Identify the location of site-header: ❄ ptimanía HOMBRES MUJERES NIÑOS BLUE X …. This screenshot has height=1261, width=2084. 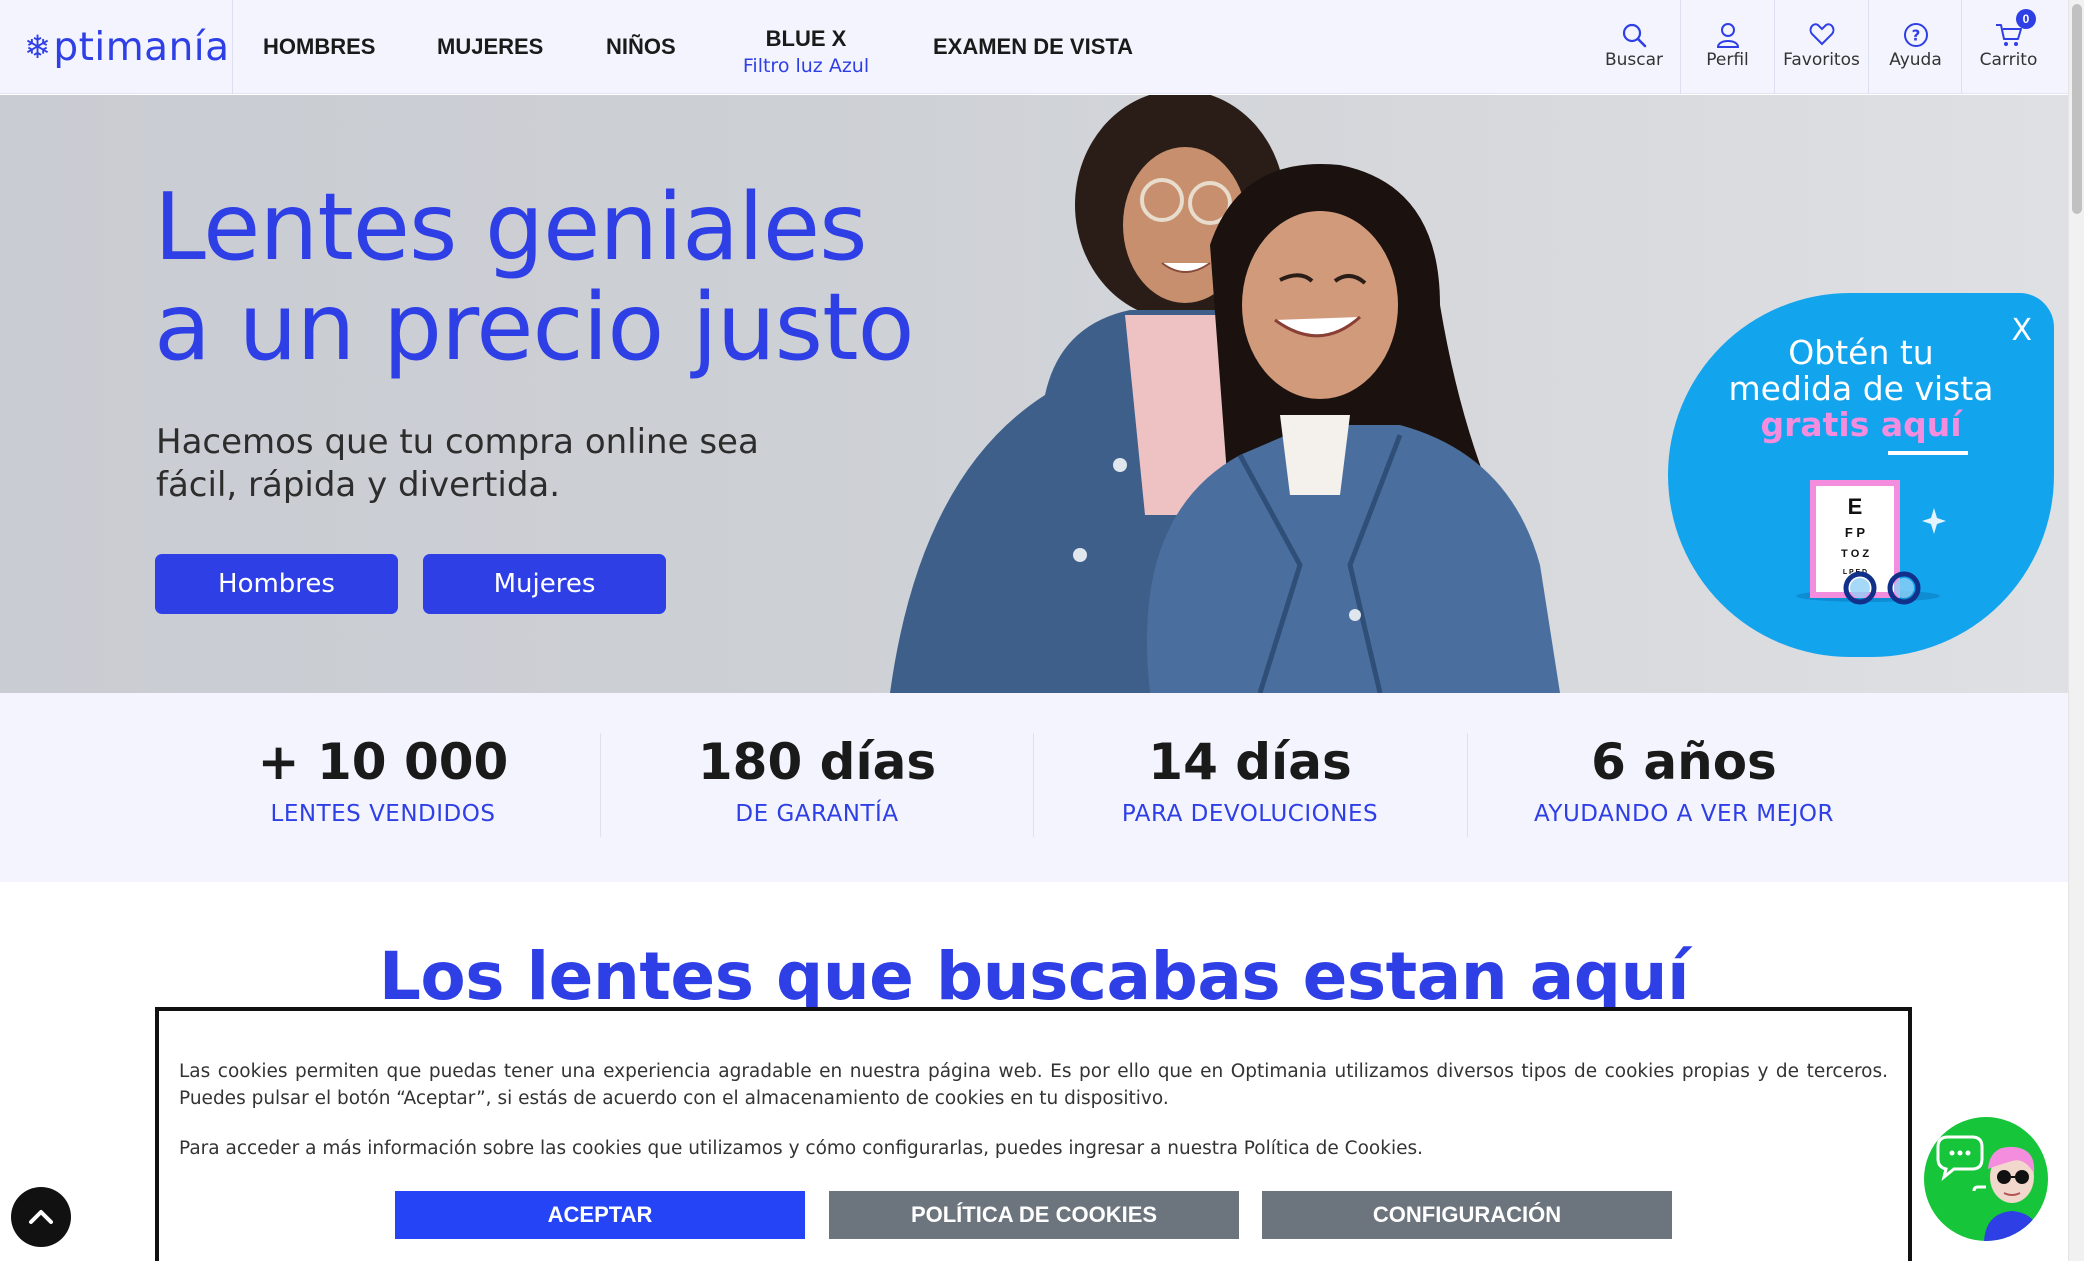
(1034, 47).